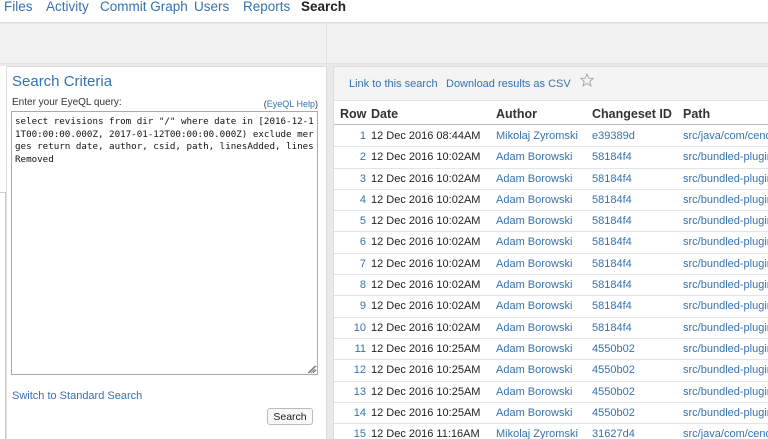  What do you see at coordinates (290, 416) in the screenshot?
I see `search-button: Search` at bounding box center [290, 416].